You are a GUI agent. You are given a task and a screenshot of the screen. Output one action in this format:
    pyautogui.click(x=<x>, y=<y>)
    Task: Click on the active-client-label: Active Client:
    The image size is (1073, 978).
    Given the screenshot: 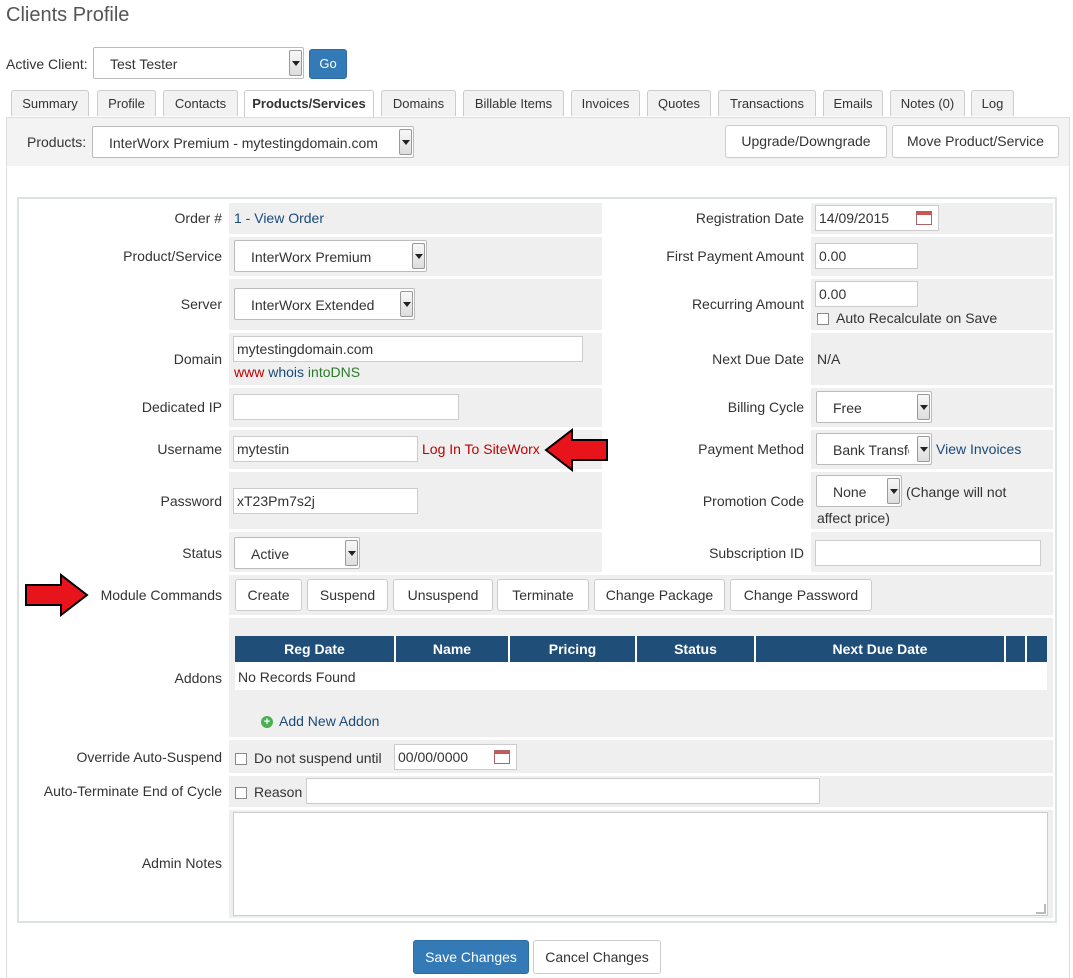 What is the action you would take?
    pyautogui.click(x=47, y=64)
    